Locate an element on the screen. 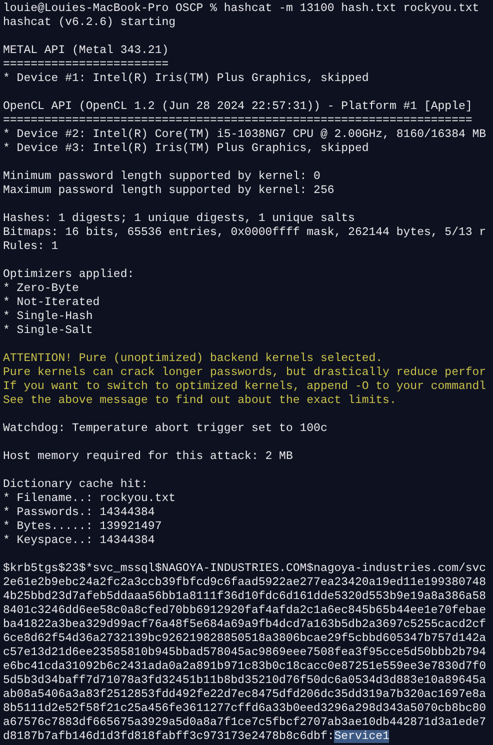 This screenshot has width=493, height=745. terminal-line: * Bytes.....: 139921497 is located at coordinates (83, 527).